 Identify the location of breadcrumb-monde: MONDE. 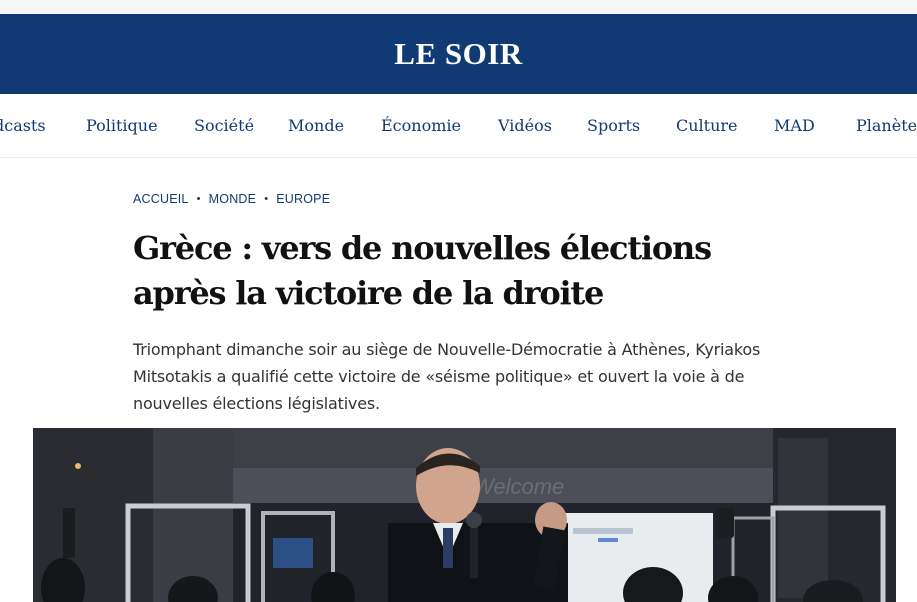
(233, 199).